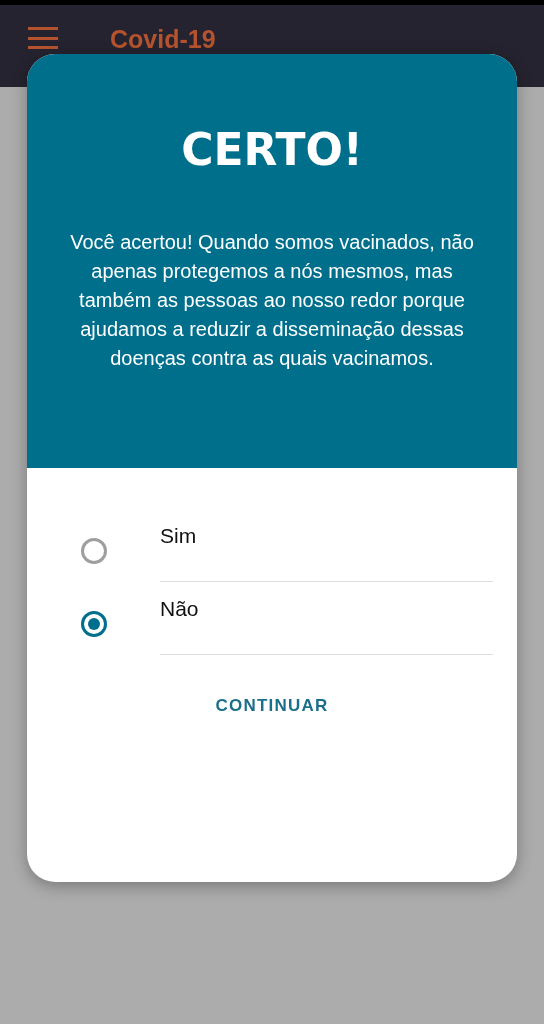 This screenshot has height=1024, width=544. Describe the element at coordinates (326, 619) in the screenshot. I see `option-label: Não` at that location.